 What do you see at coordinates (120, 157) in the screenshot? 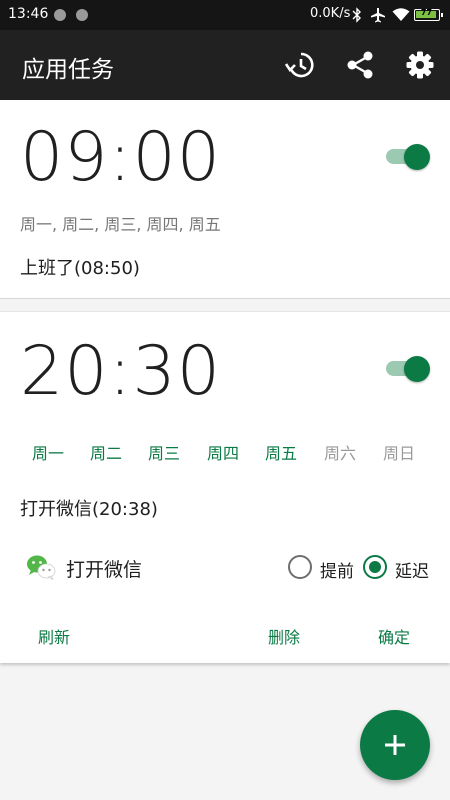
I see `task-time: 09:00` at bounding box center [120, 157].